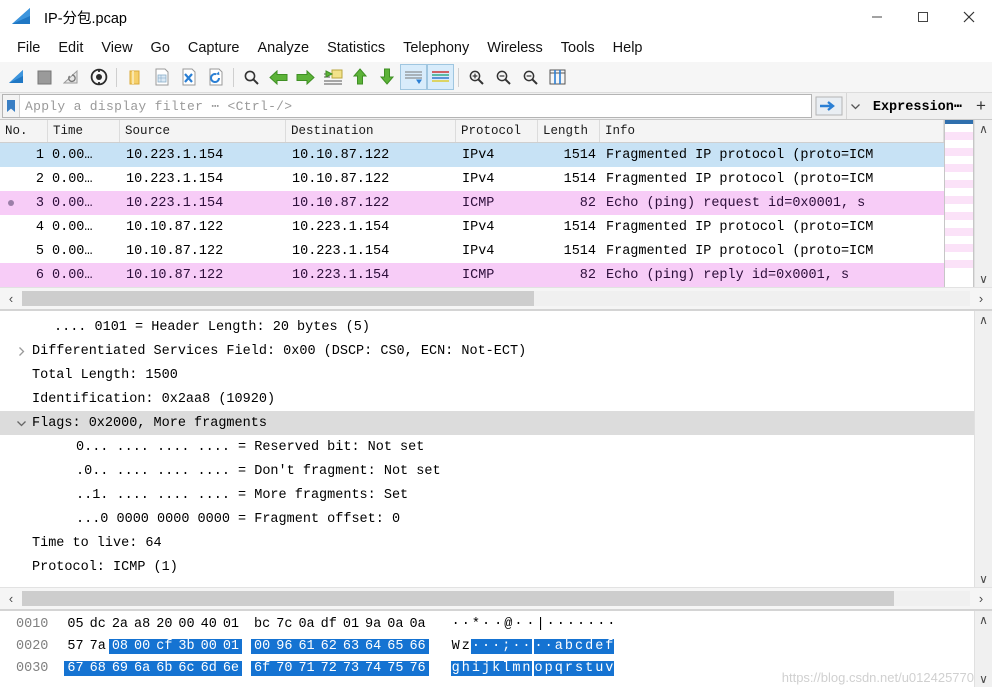 This screenshot has width=992, height=687. I want to click on menu-wireless: Wireless, so click(515, 48).